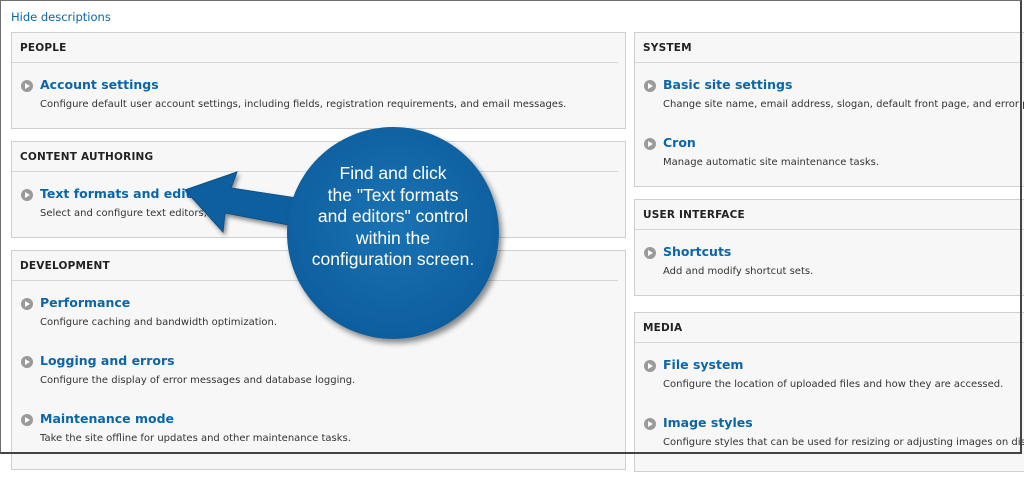  Describe the element at coordinates (107, 418) in the screenshot. I see `maintenance-mode-link: Maintenance mode` at that location.